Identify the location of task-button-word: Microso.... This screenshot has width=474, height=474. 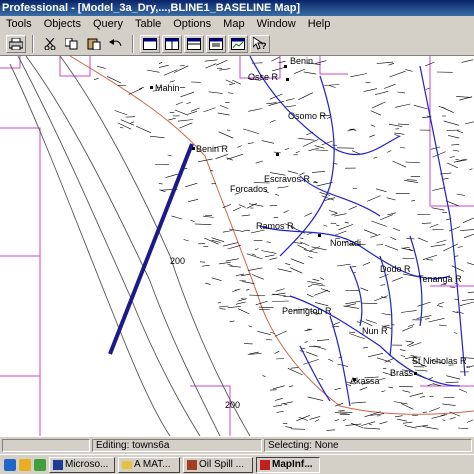
(82, 464).